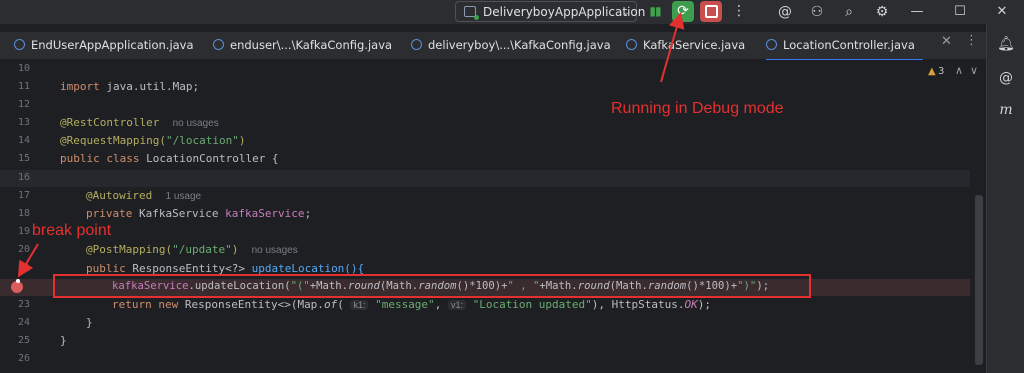 The width and height of the screenshot is (1024, 373). What do you see at coordinates (129, 86) in the screenshot?
I see `code-line-11: import java.util.Map;` at bounding box center [129, 86].